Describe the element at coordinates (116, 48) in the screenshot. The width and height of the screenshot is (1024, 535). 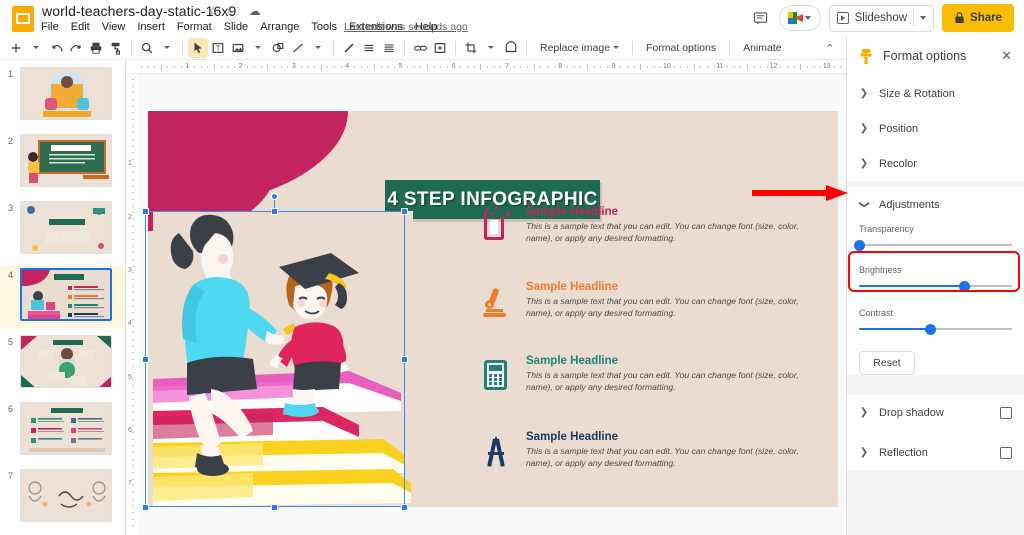
I see `paint-format-button` at that location.